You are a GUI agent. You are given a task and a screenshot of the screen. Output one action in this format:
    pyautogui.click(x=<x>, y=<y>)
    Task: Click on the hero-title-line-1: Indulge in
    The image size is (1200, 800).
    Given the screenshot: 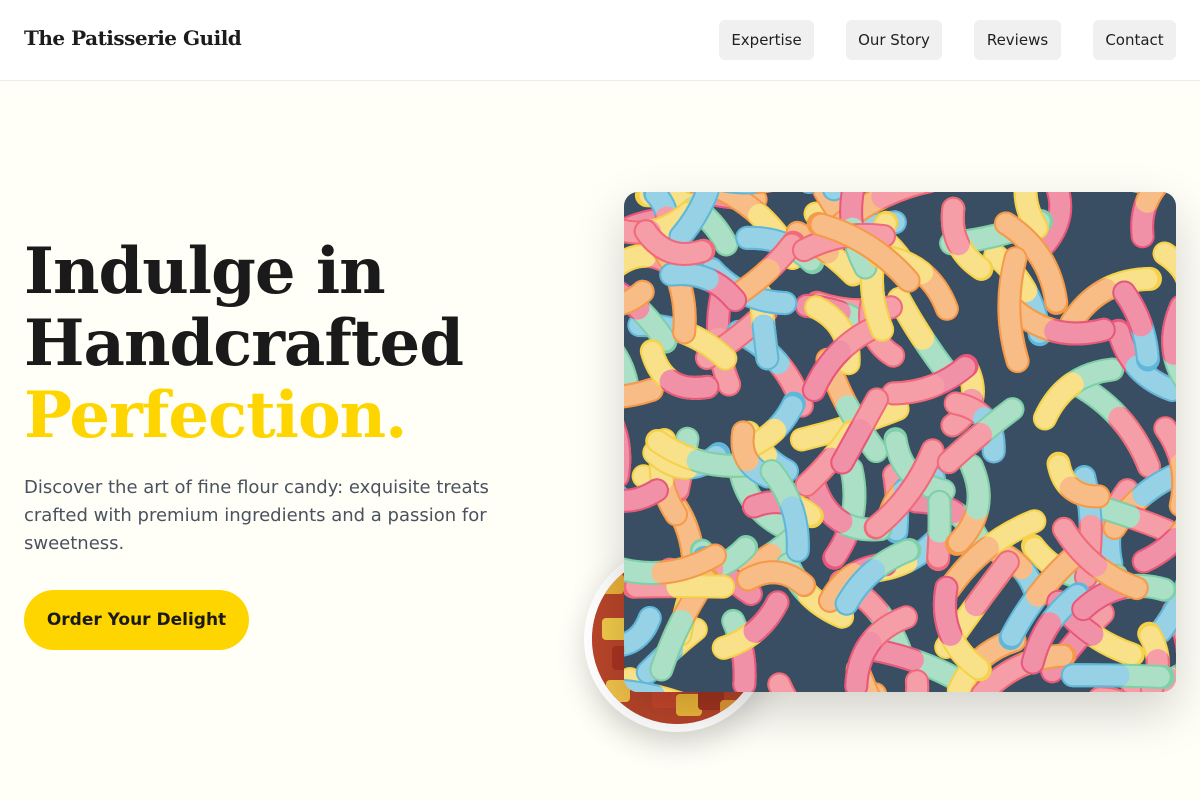 What is the action you would take?
    pyautogui.click(x=205, y=271)
    